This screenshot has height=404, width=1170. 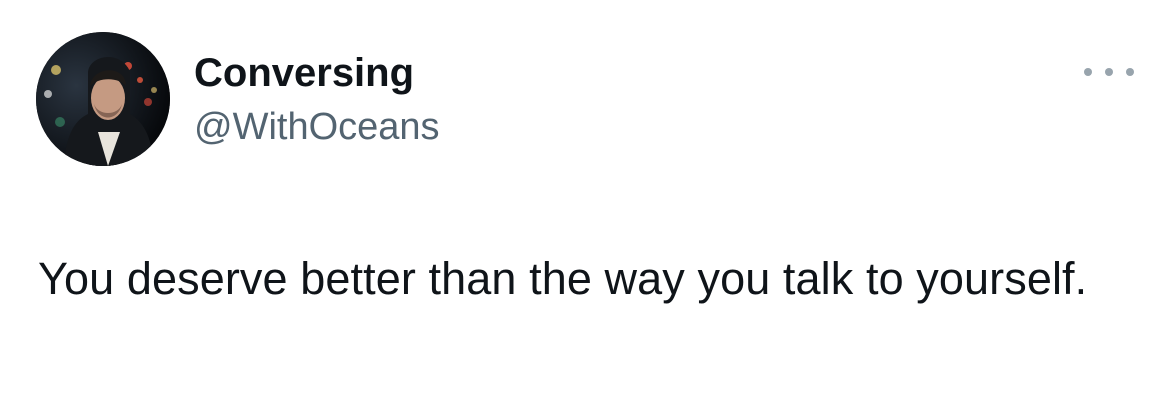 I want to click on avatar, so click(x=103, y=99).